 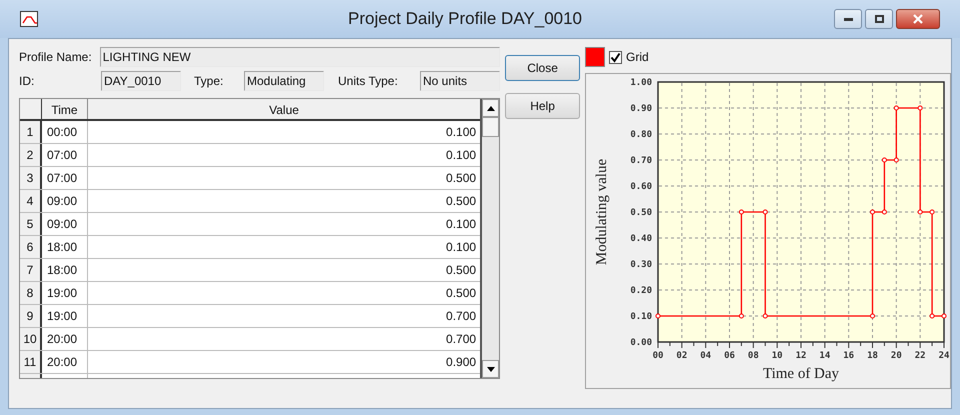 I want to click on x-tick-label: 16, so click(x=848, y=356).